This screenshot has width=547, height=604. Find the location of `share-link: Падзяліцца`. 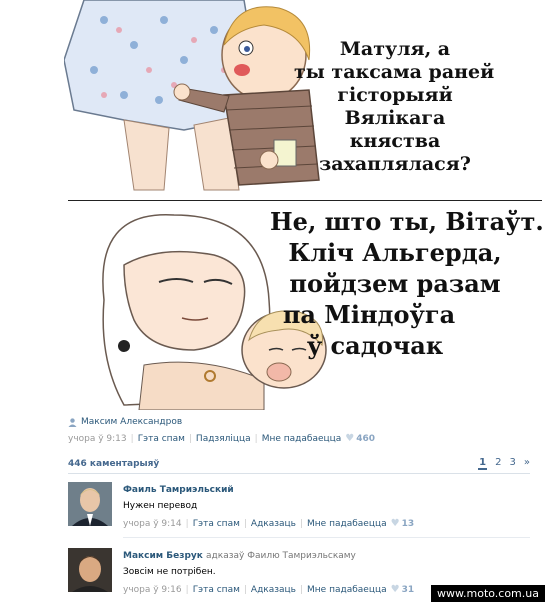

share-link: Падзяліцца is located at coordinates (223, 439).